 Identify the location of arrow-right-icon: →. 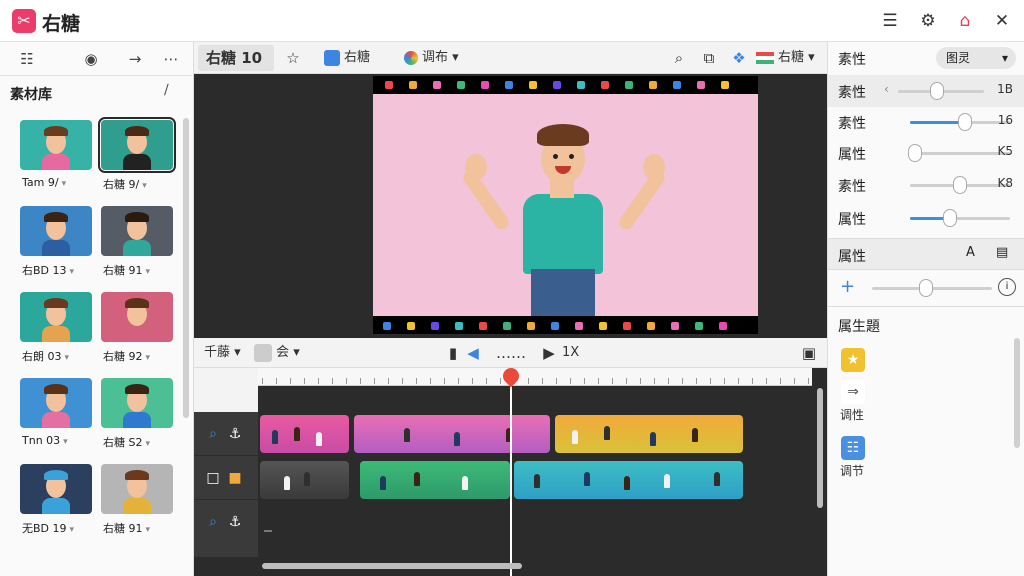
(135, 59).